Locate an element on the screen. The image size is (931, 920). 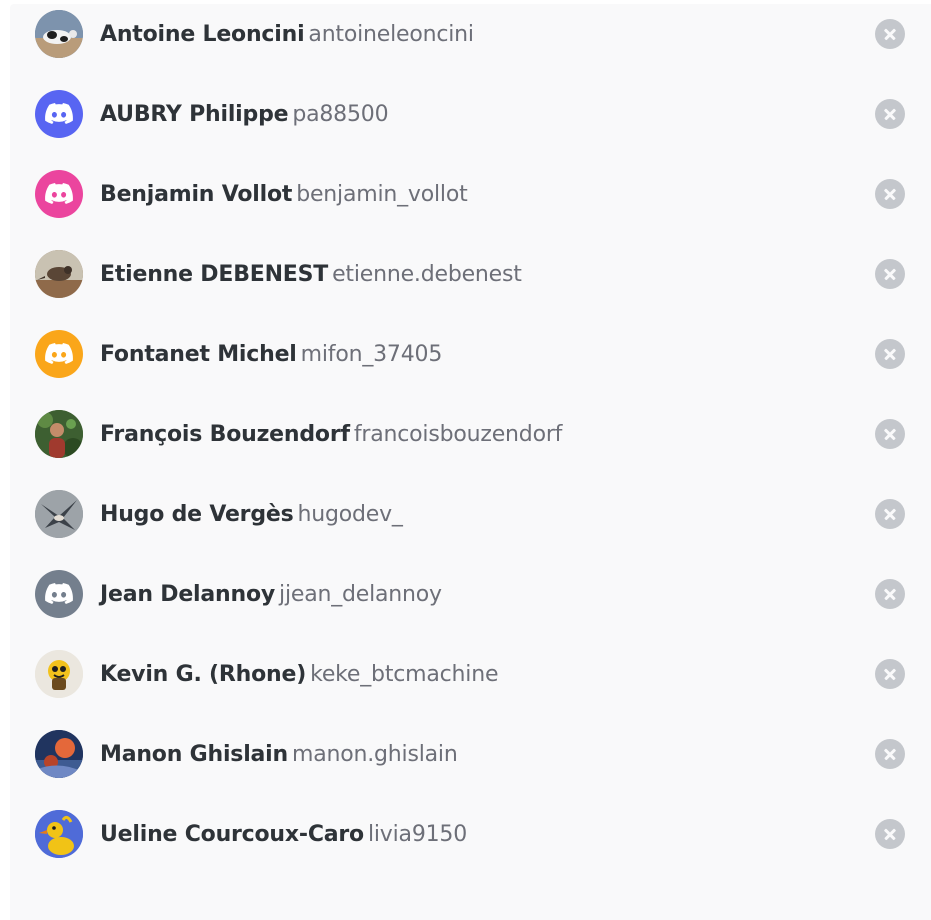
member-display-name: AUBRY Philippe is located at coordinates (194, 114).